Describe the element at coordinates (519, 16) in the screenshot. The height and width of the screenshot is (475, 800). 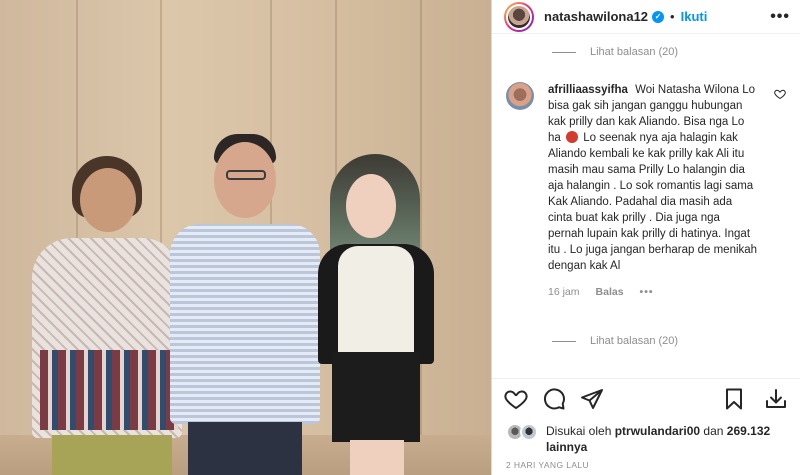
I see `author-avatar` at that location.